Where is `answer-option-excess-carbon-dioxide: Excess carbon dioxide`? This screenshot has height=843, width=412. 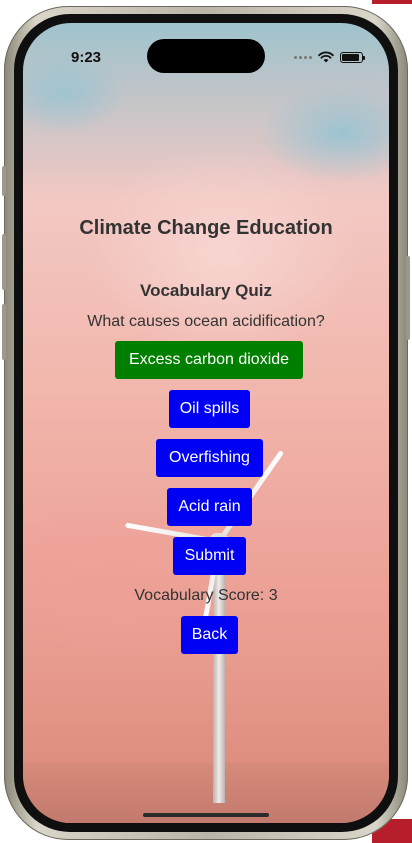
answer-option-excess-carbon-dioxide: Excess carbon dioxide is located at coordinates (209, 360).